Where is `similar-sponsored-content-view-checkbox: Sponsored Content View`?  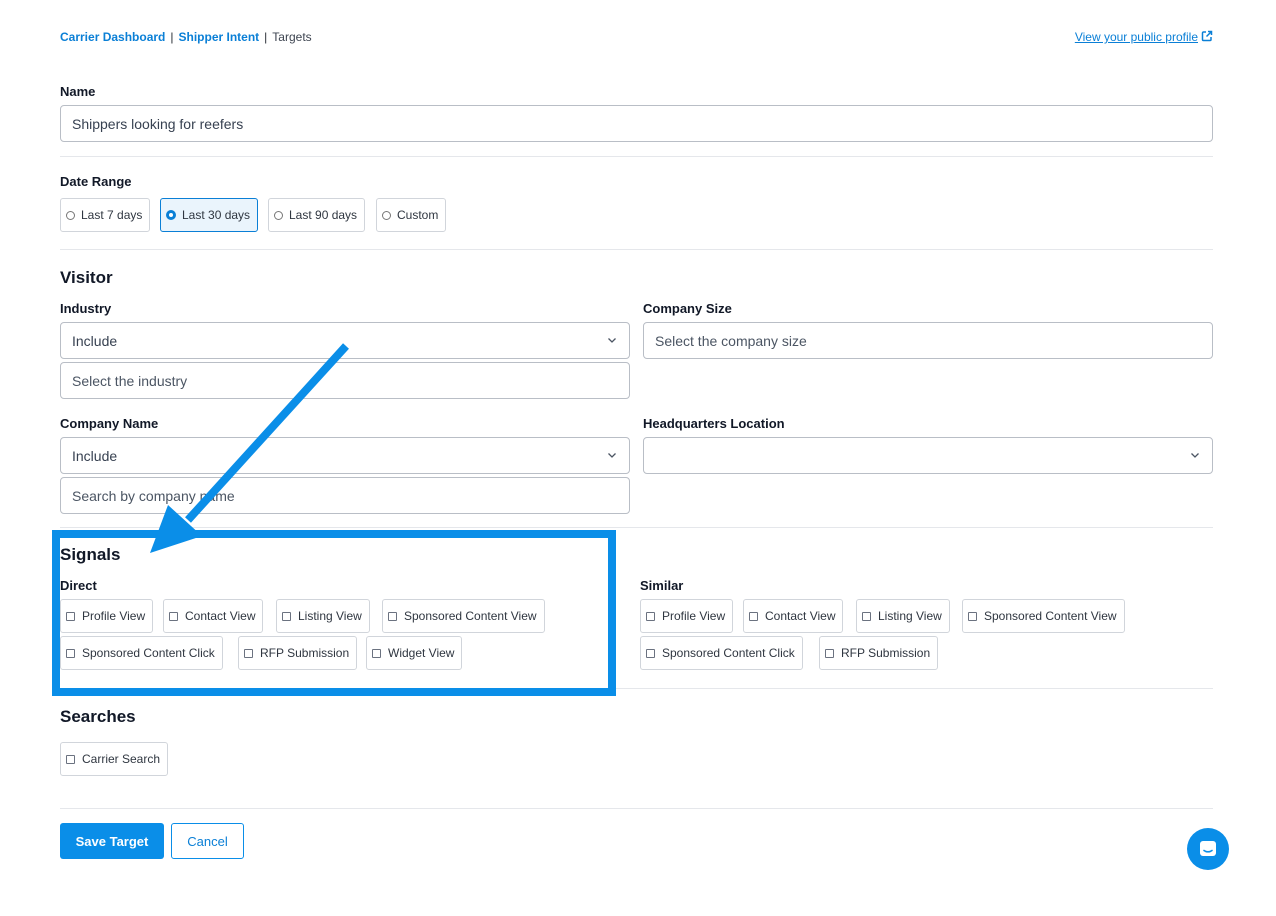
similar-sponsored-content-view-checkbox: Sponsored Content View is located at coordinates (1043, 616).